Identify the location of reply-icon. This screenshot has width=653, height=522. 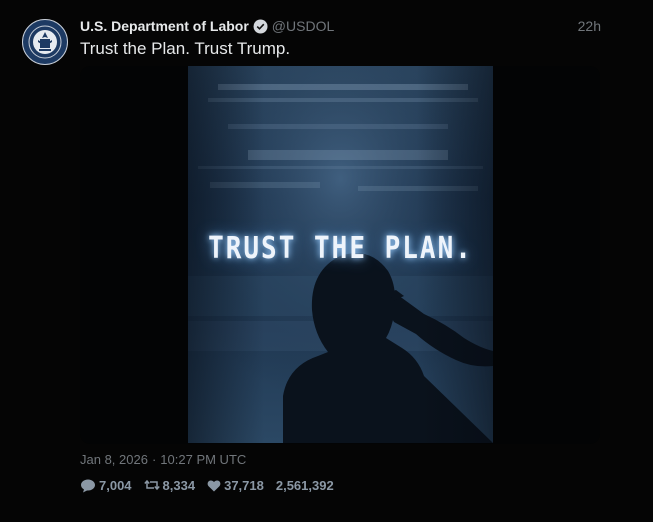
(88, 485).